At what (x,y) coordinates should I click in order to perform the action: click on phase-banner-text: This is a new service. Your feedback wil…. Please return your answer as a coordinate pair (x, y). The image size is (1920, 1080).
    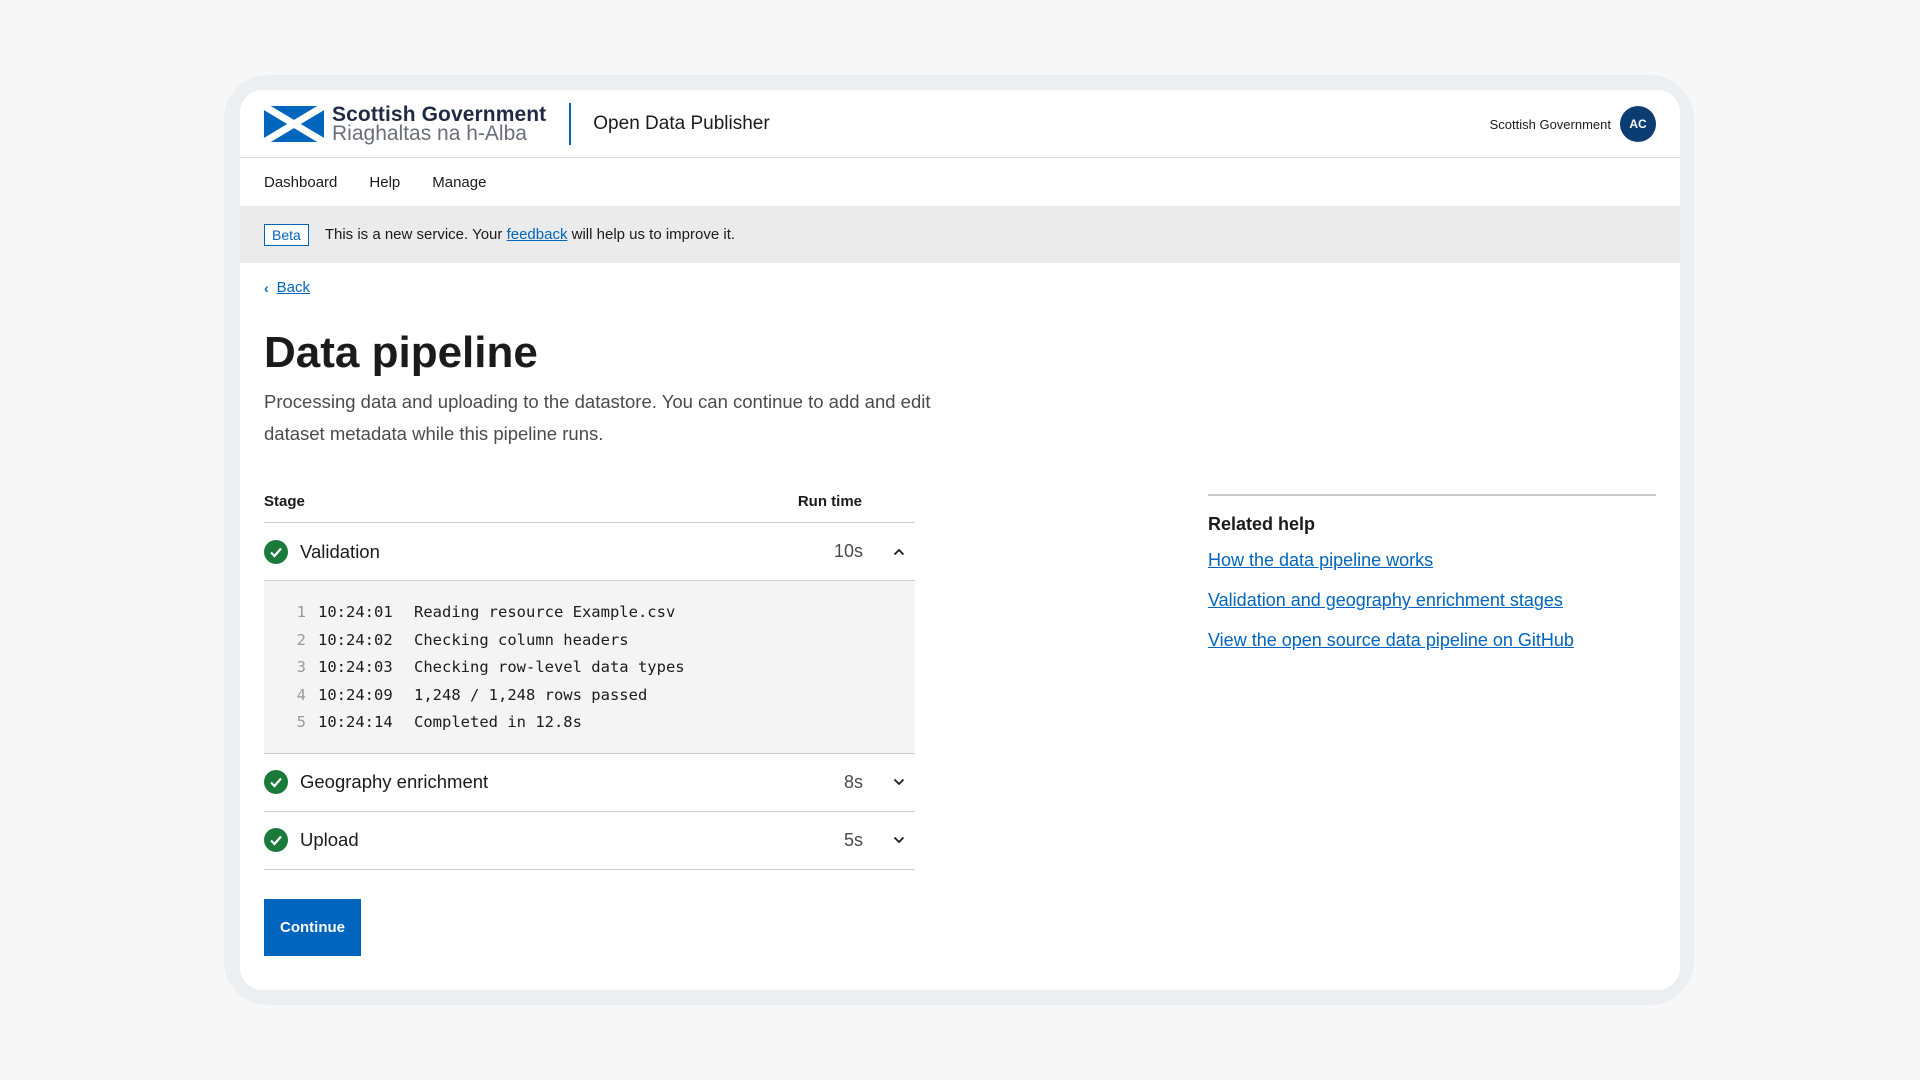
    Looking at the image, I should click on (530, 234).